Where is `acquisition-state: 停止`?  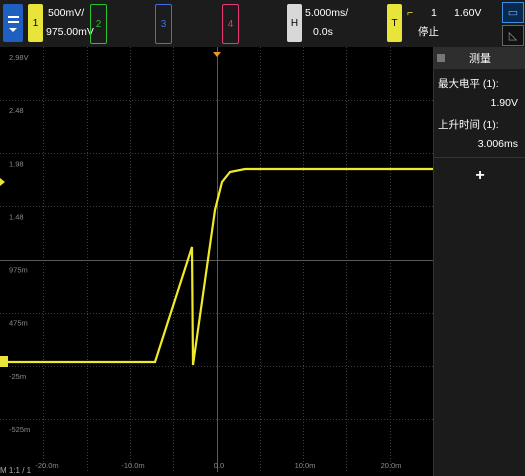 acquisition-state: 停止 is located at coordinates (428, 32).